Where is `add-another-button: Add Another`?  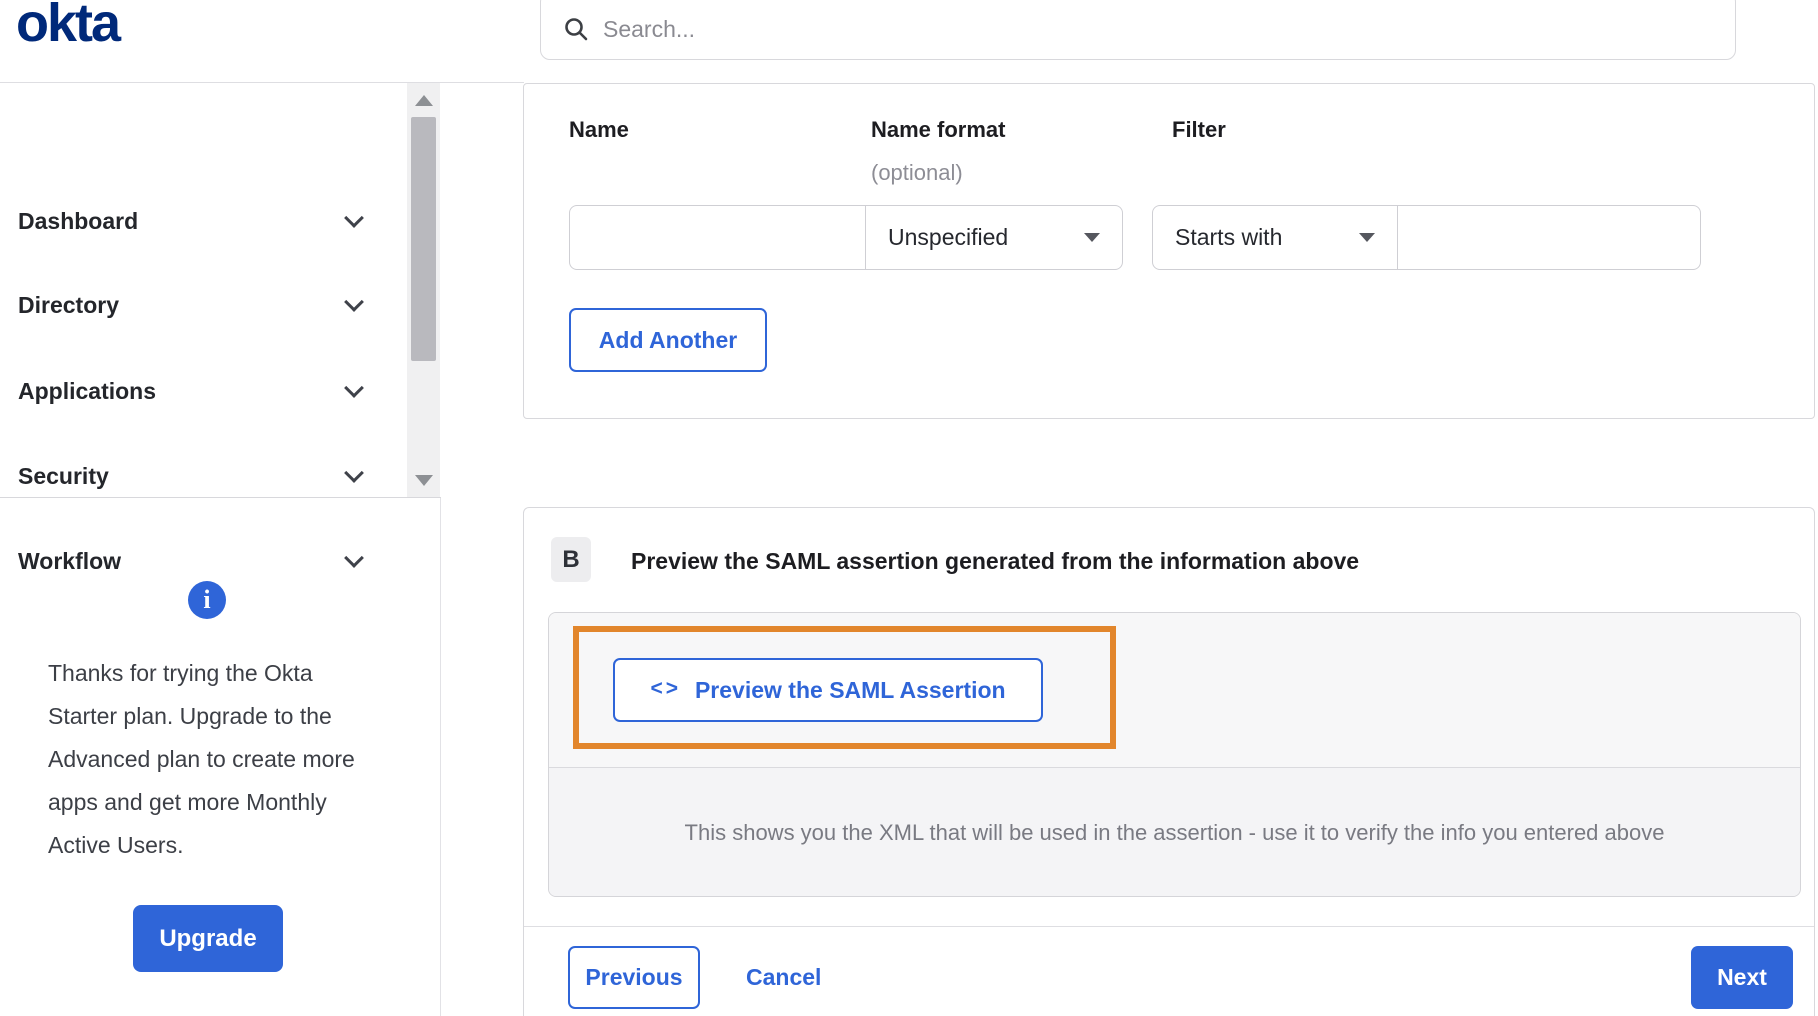
add-another-button: Add Another is located at coordinates (668, 340).